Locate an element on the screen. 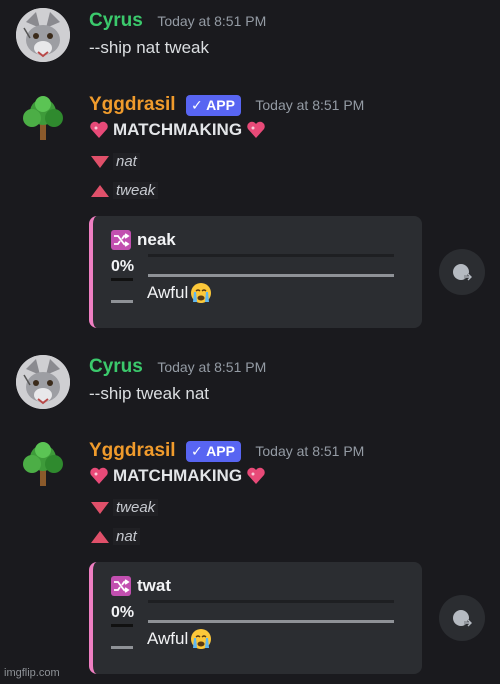  down-name-row: tweak is located at coordinates (125, 507).